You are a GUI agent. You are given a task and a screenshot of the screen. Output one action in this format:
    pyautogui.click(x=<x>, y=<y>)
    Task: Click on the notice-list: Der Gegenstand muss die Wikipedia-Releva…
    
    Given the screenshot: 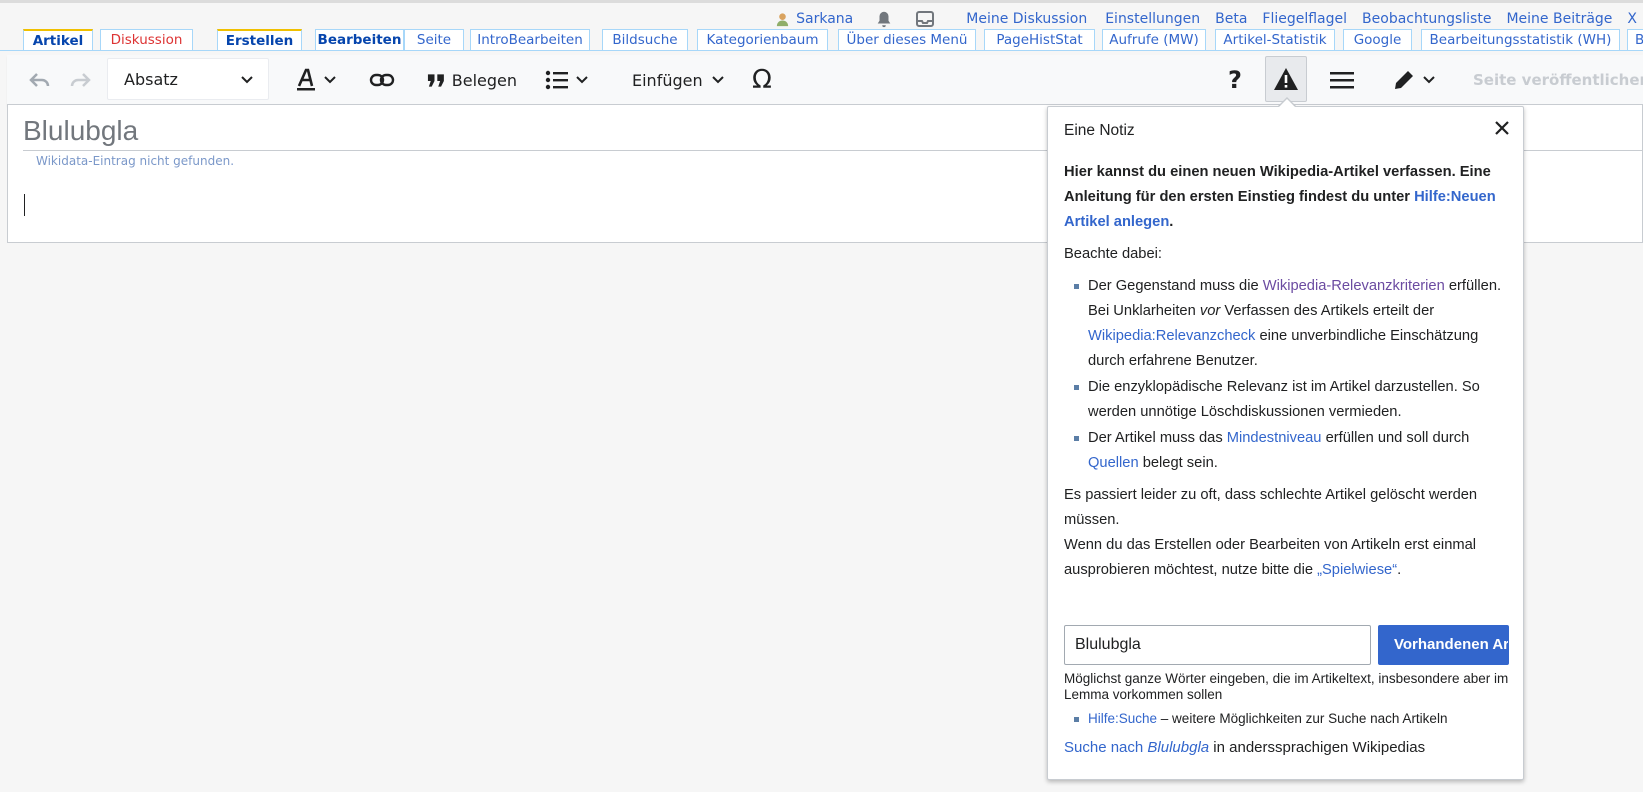 What is the action you would take?
    pyautogui.click(x=1286, y=375)
    